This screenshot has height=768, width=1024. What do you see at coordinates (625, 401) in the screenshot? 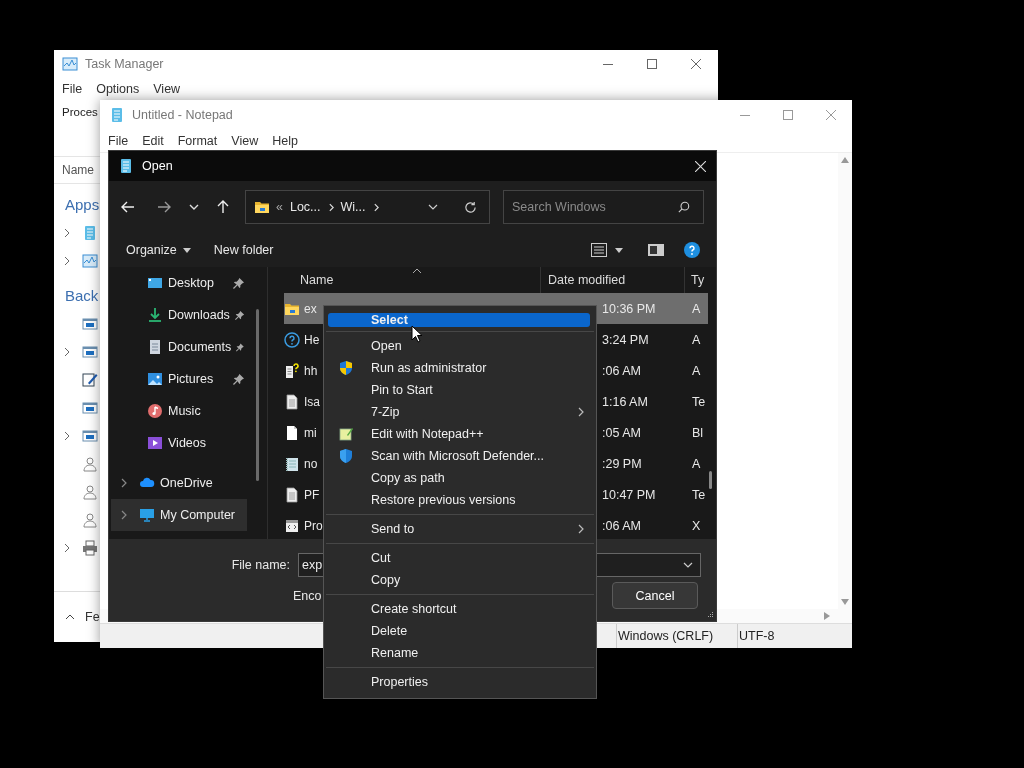
I see `date-modified: 1:16 AM` at bounding box center [625, 401].